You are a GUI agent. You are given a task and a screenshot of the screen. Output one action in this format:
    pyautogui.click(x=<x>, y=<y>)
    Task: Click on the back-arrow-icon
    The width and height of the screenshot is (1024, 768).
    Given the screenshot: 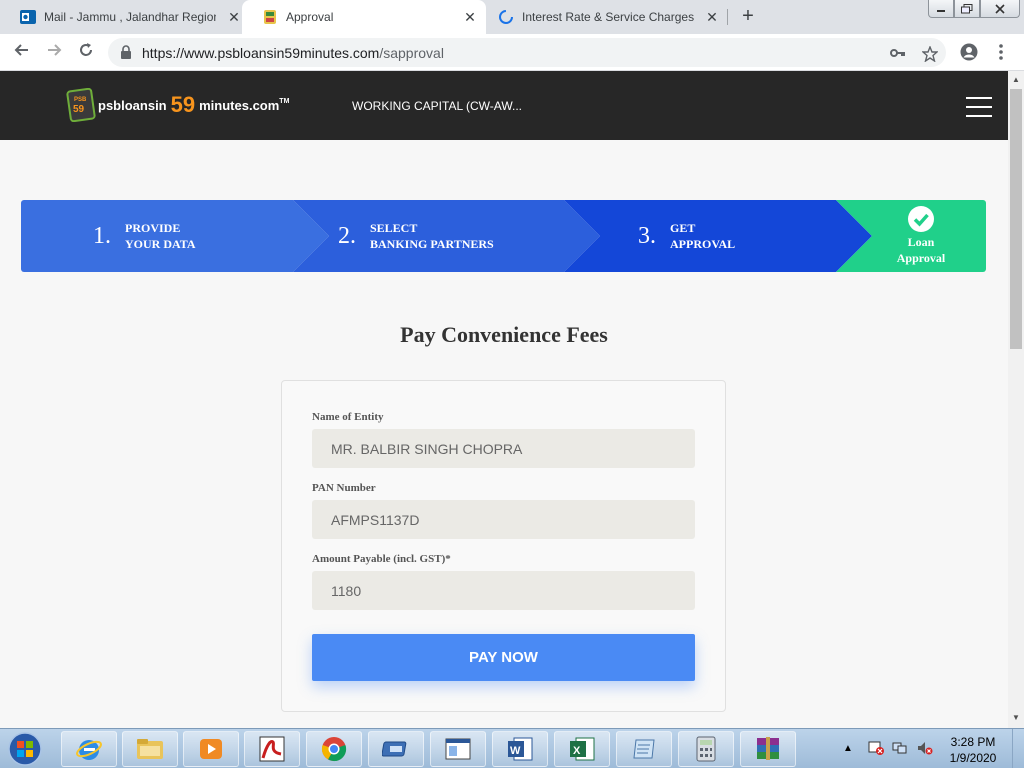 What is the action you would take?
    pyautogui.click(x=21, y=50)
    